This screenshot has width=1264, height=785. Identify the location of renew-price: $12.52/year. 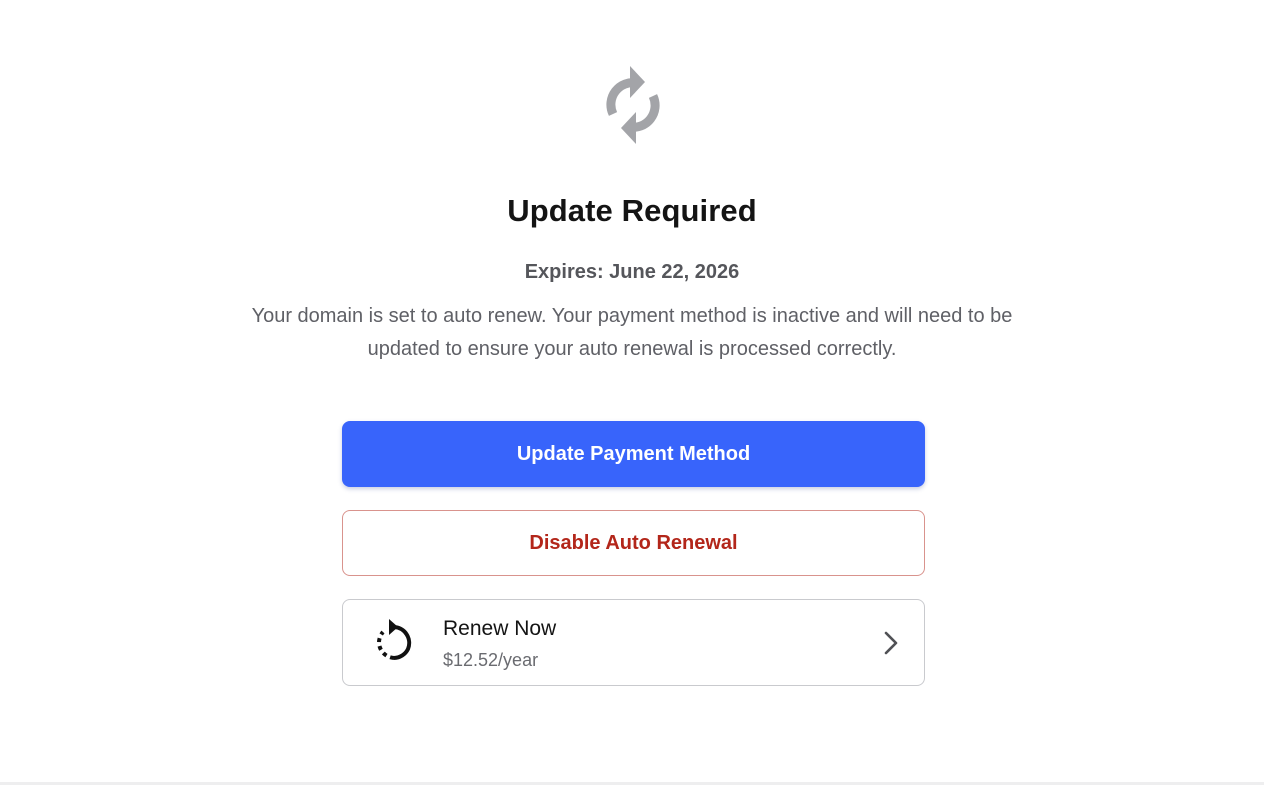
(491, 660).